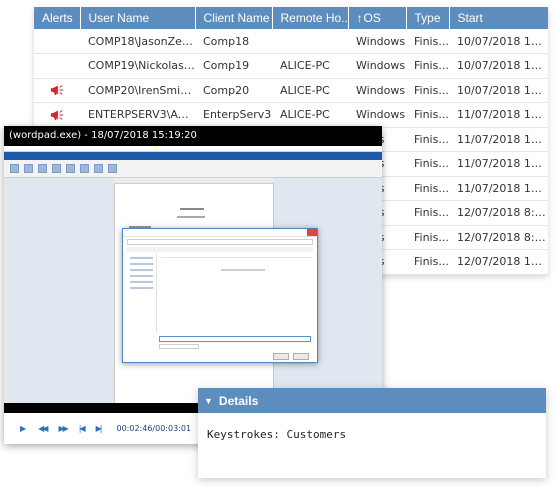 Image resolution: width=556 pixels, height=495 pixels. I want to click on keystrokes-text: Keystrokes: Customers, so click(277, 434).